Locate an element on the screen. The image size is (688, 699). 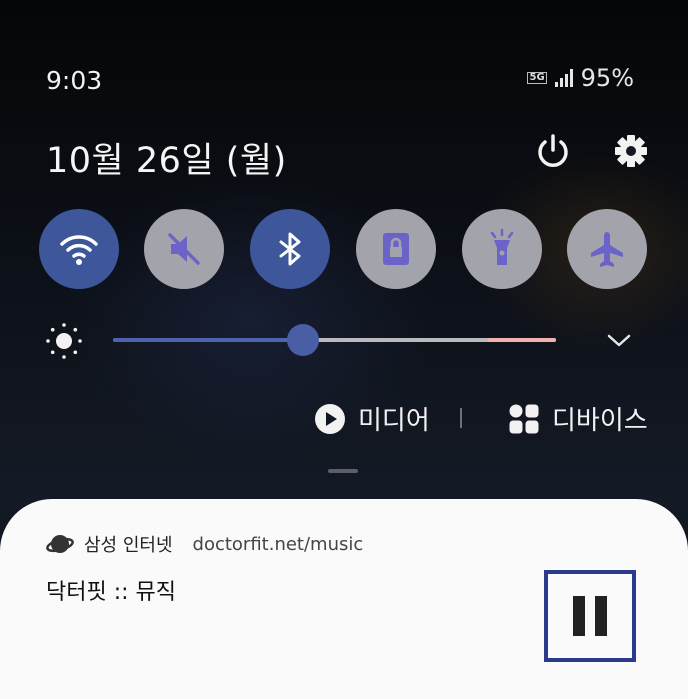
mute-icon is located at coordinates (184, 249).